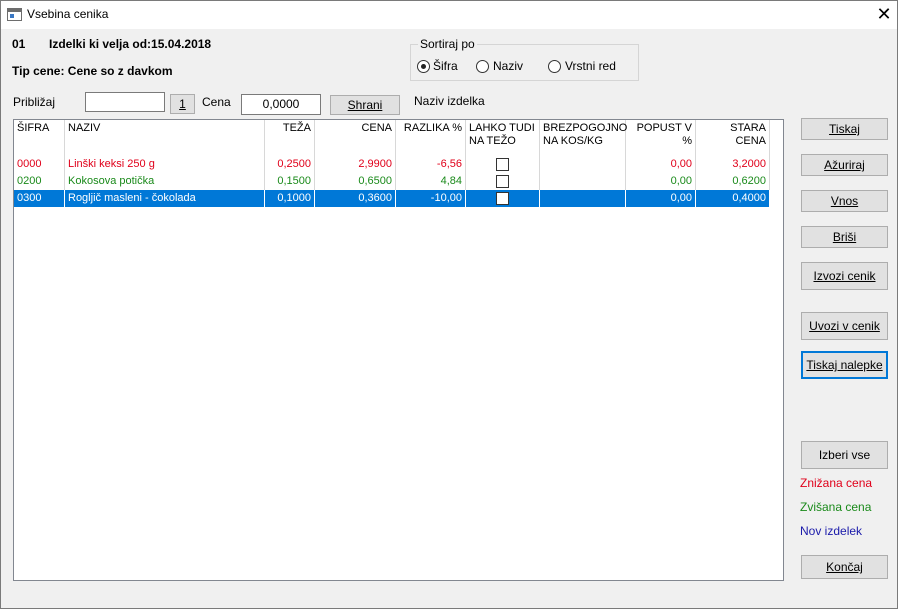 The height and width of the screenshot is (609, 898). What do you see at coordinates (449, 101) in the screenshot?
I see `product-name-label: Naziv izdelka` at bounding box center [449, 101].